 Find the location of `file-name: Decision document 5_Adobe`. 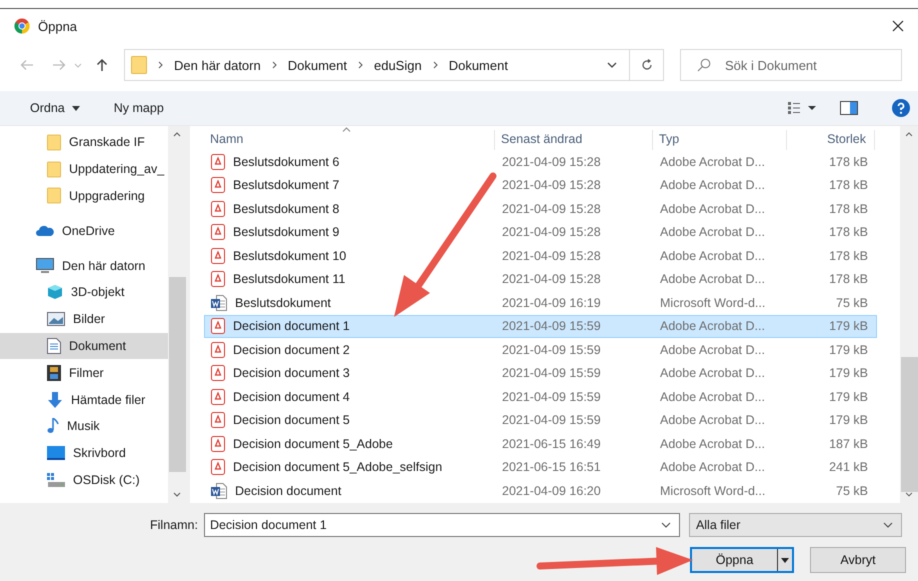

file-name: Decision document 5_Adobe is located at coordinates (350, 444).